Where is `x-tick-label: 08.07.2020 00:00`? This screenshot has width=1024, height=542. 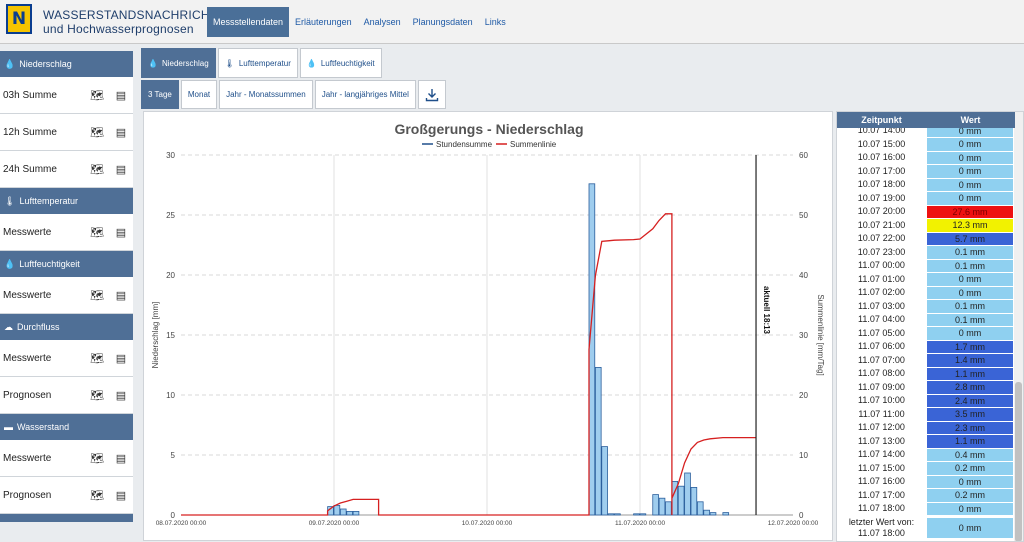
x-tick-label: 08.07.2020 00:00 is located at coordinates (181, 523).